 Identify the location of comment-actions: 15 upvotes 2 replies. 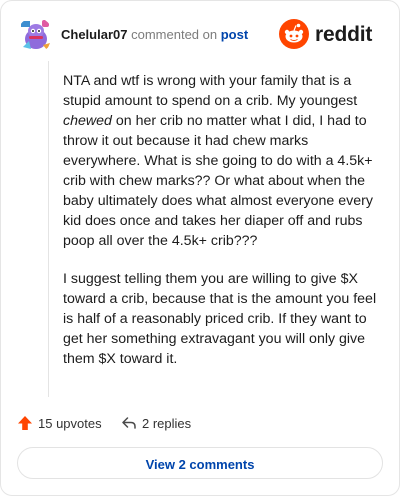
(201, 423).